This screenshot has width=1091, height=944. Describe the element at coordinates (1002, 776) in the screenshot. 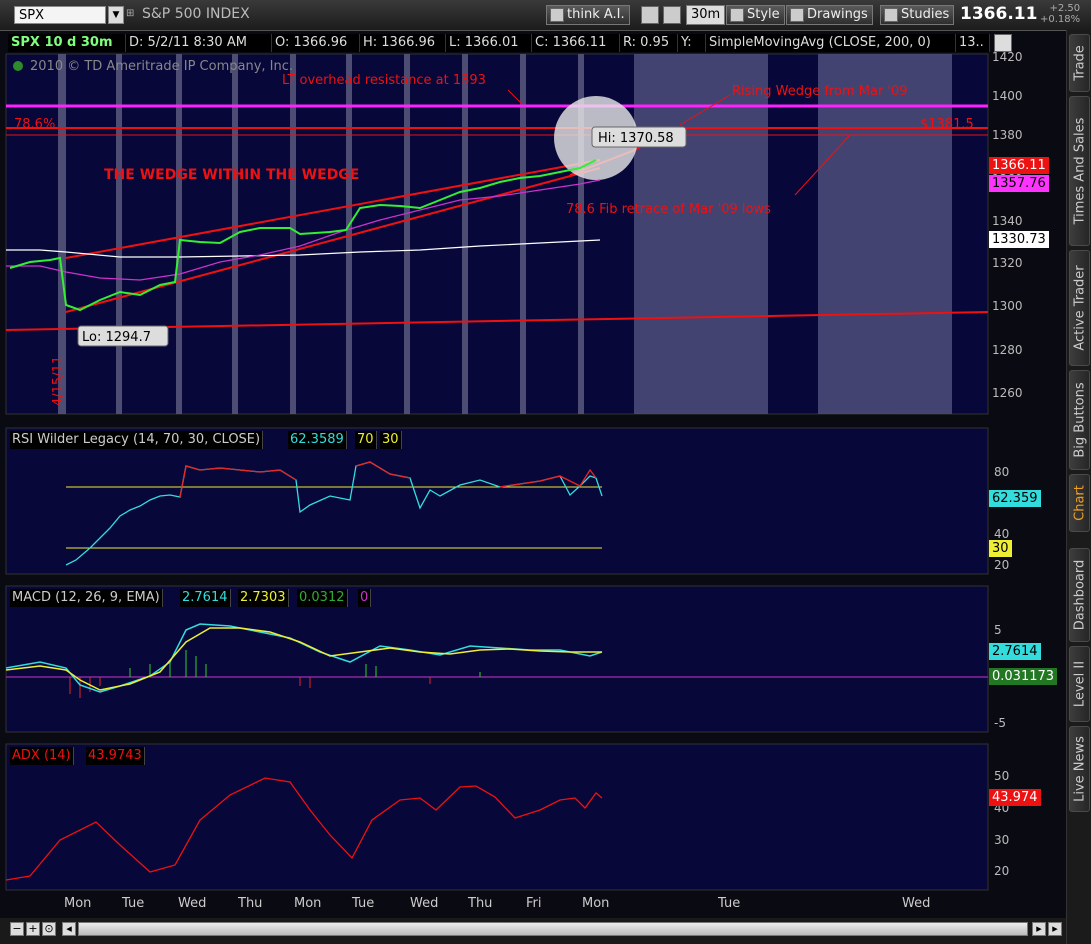

I see `adx-axis-label: 50` at that location.